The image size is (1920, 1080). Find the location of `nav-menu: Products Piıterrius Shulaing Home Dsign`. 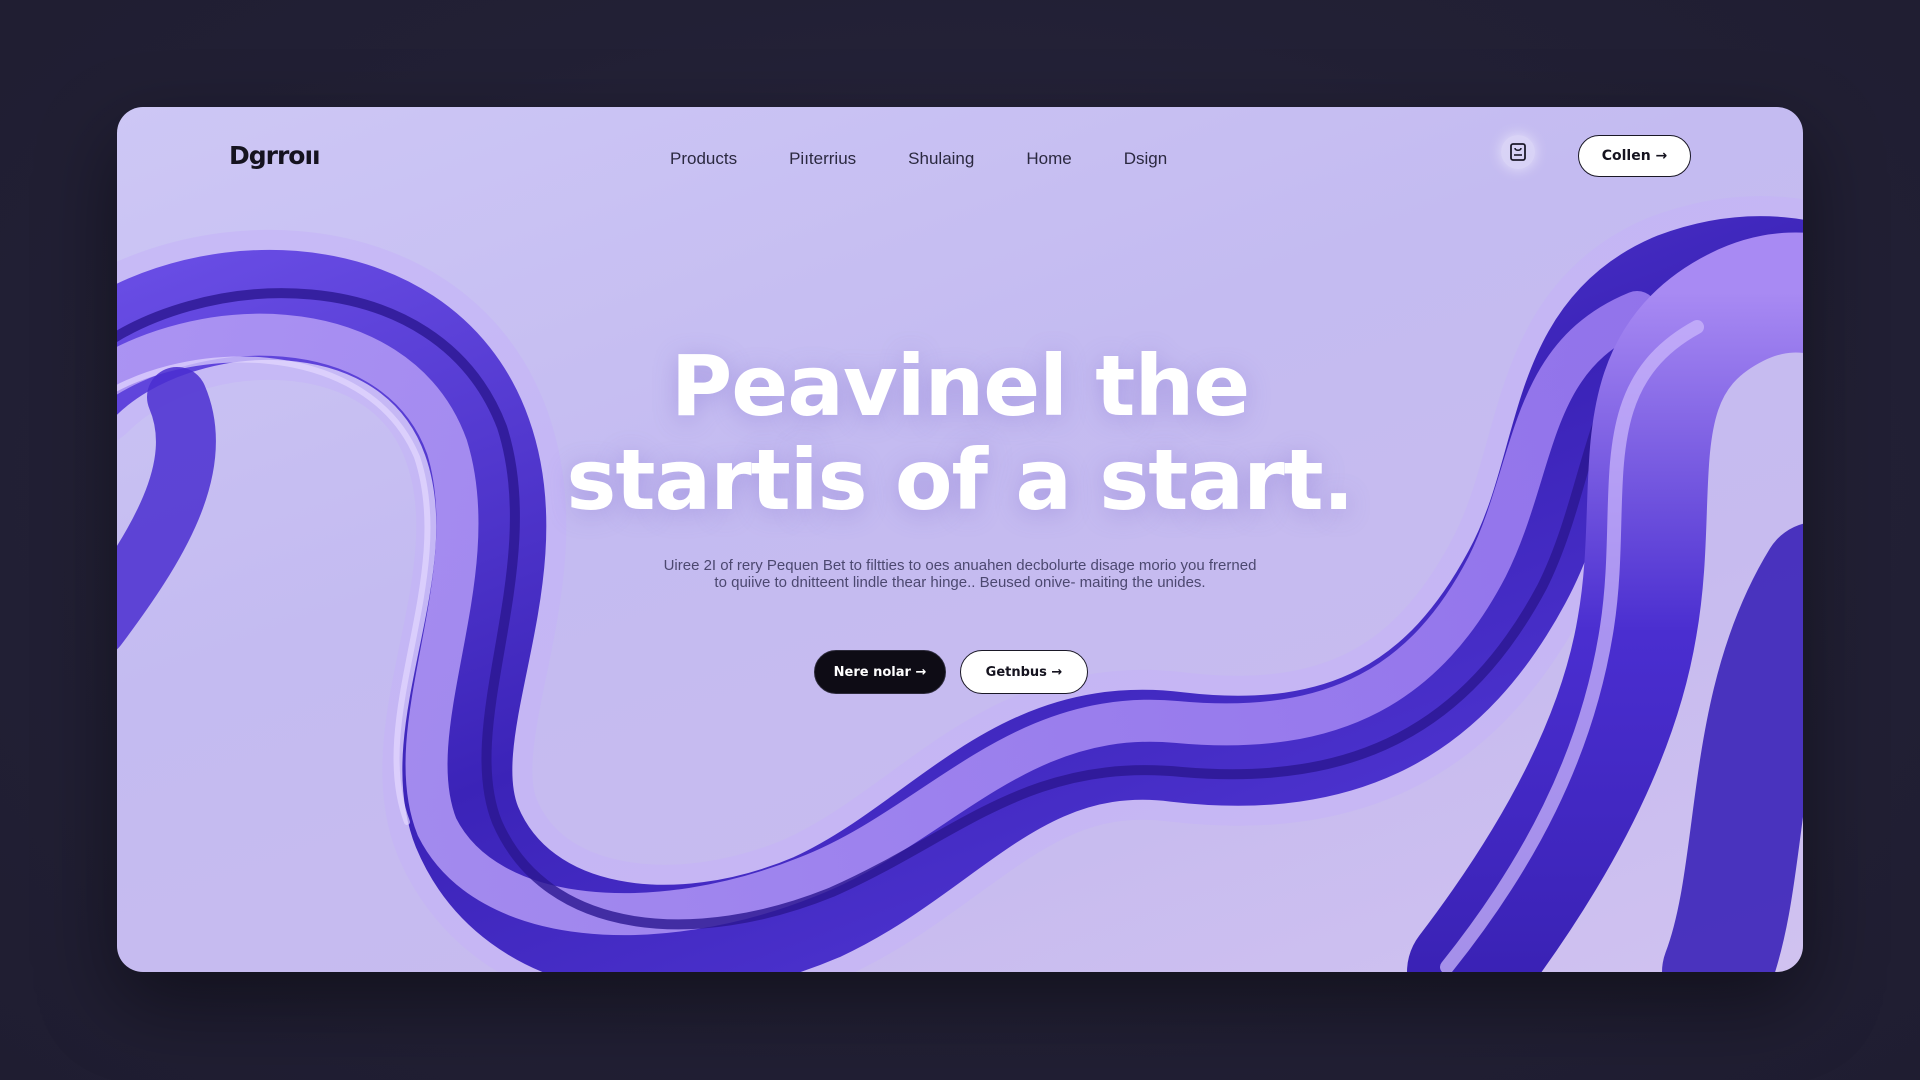

nav-menu: Products Piıterrius Shulaing Home Dsign is located at coordinates (944, 159).